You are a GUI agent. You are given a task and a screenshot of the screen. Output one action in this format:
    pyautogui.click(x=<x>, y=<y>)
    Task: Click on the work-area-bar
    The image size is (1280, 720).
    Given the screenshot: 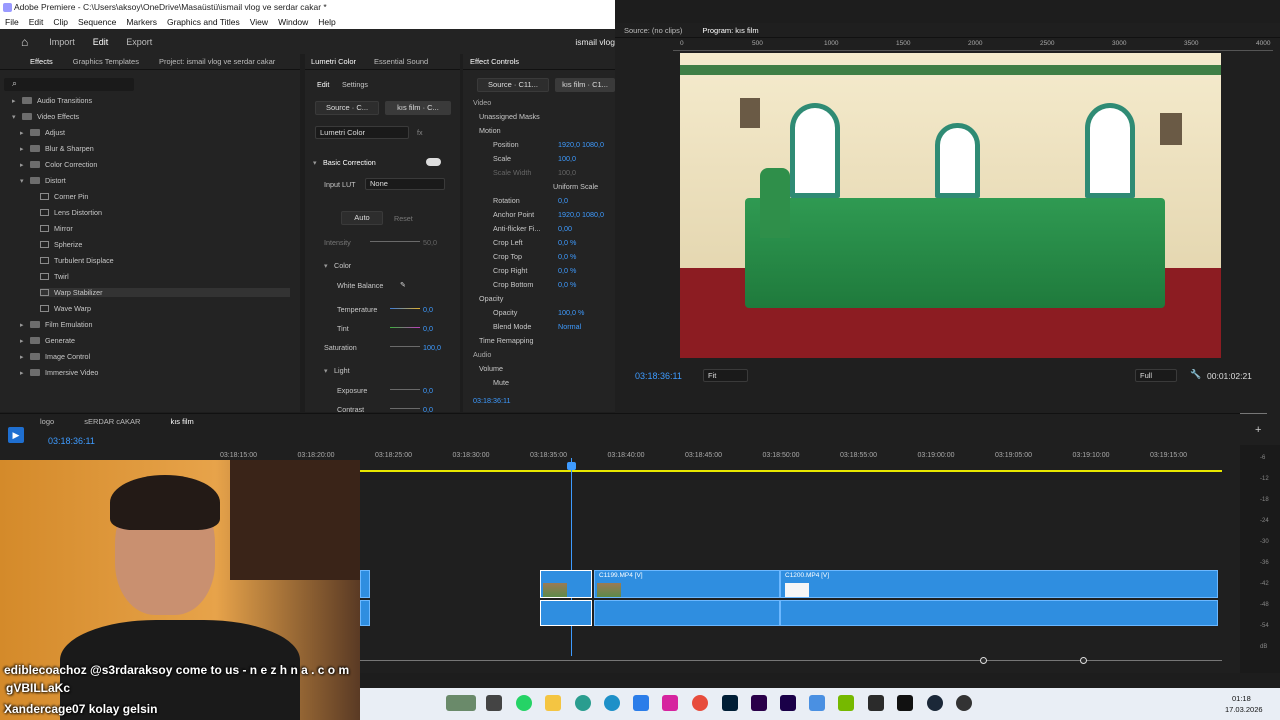 What is the action you would take?
    pyautogui.click(x=791, y=471)
    